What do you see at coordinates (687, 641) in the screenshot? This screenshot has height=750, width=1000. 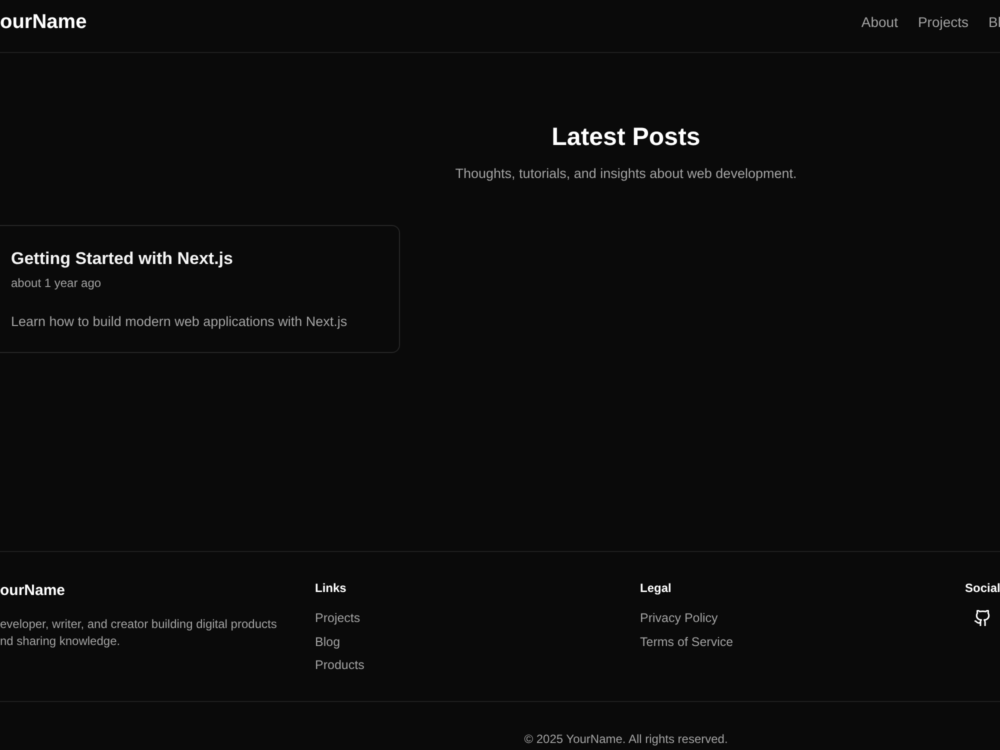 I see `footer-link: Terms of Service` at bounding box center [687, 641].